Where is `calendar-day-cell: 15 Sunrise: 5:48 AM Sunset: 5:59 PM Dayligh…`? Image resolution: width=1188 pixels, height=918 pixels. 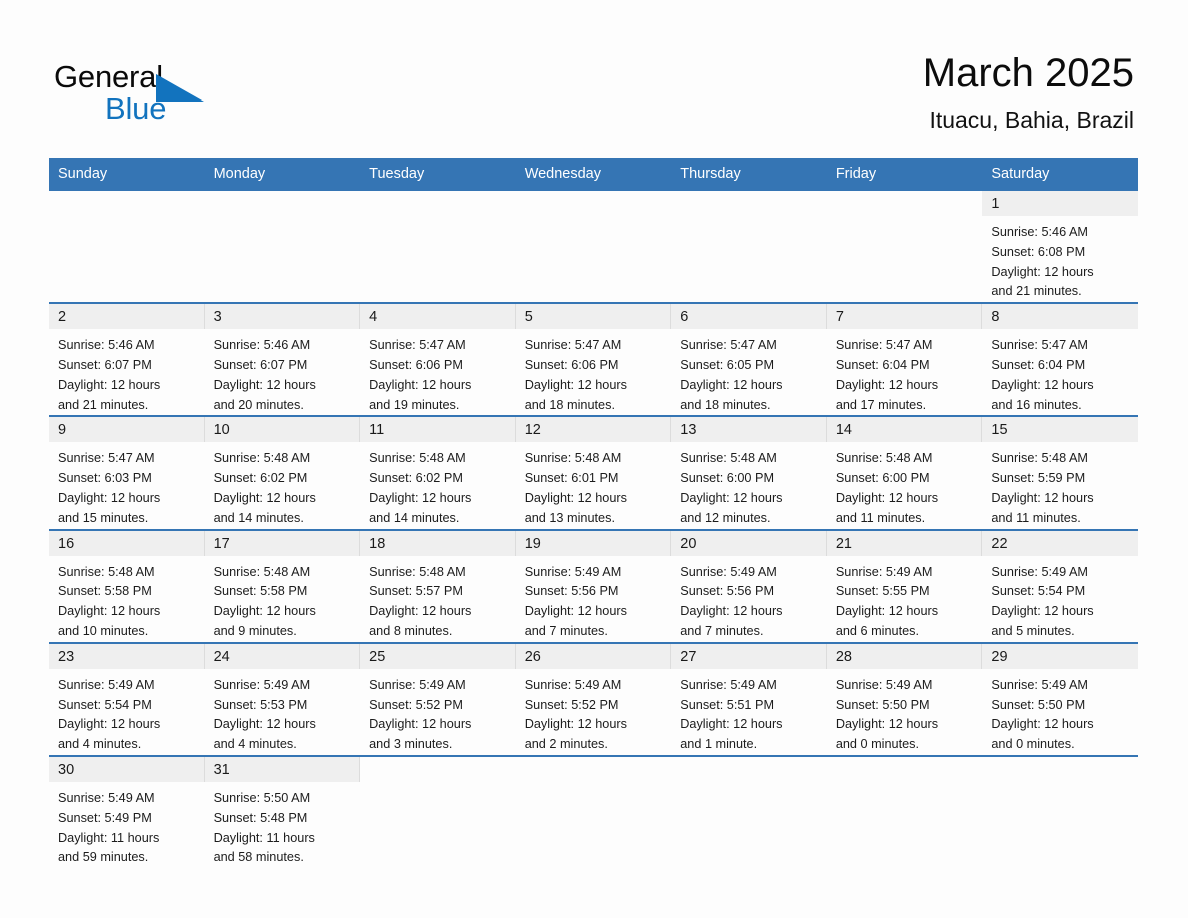
calendar-day-cell: 15 Sunrise: 5:48 AM Sunset: 5:59 PM Dayligh… is located at coordinates (1060, 472).